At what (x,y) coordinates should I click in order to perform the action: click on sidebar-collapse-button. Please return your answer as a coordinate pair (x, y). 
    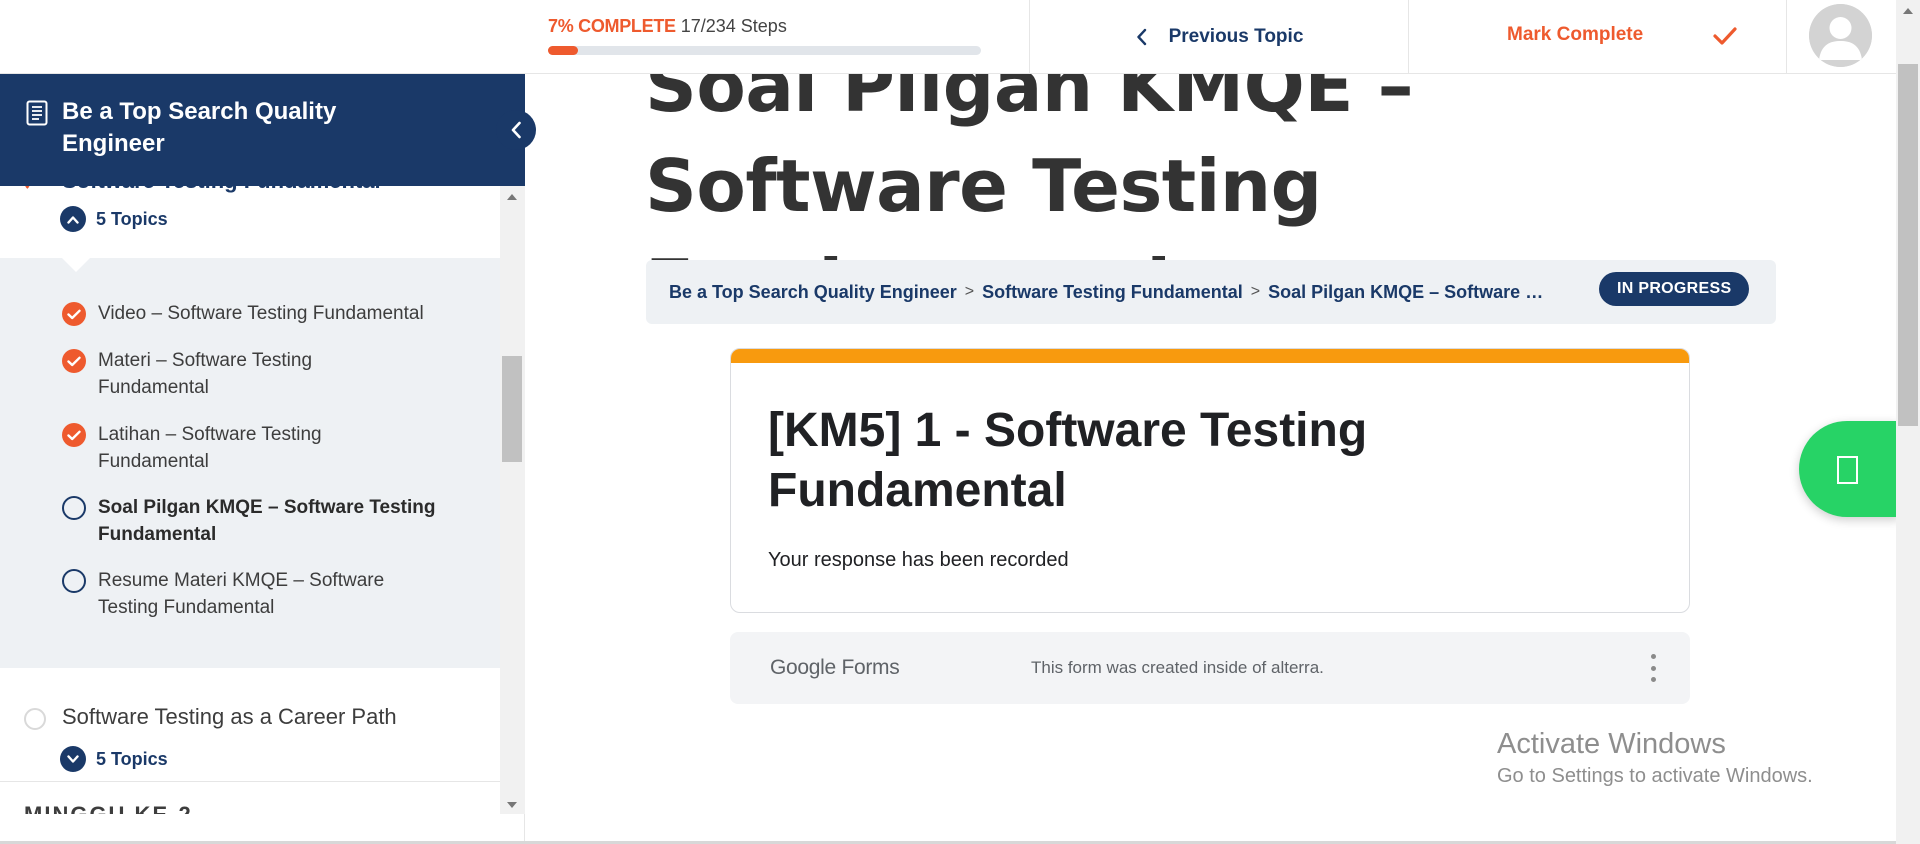
    Looking at the image, I should click on (516, 130).